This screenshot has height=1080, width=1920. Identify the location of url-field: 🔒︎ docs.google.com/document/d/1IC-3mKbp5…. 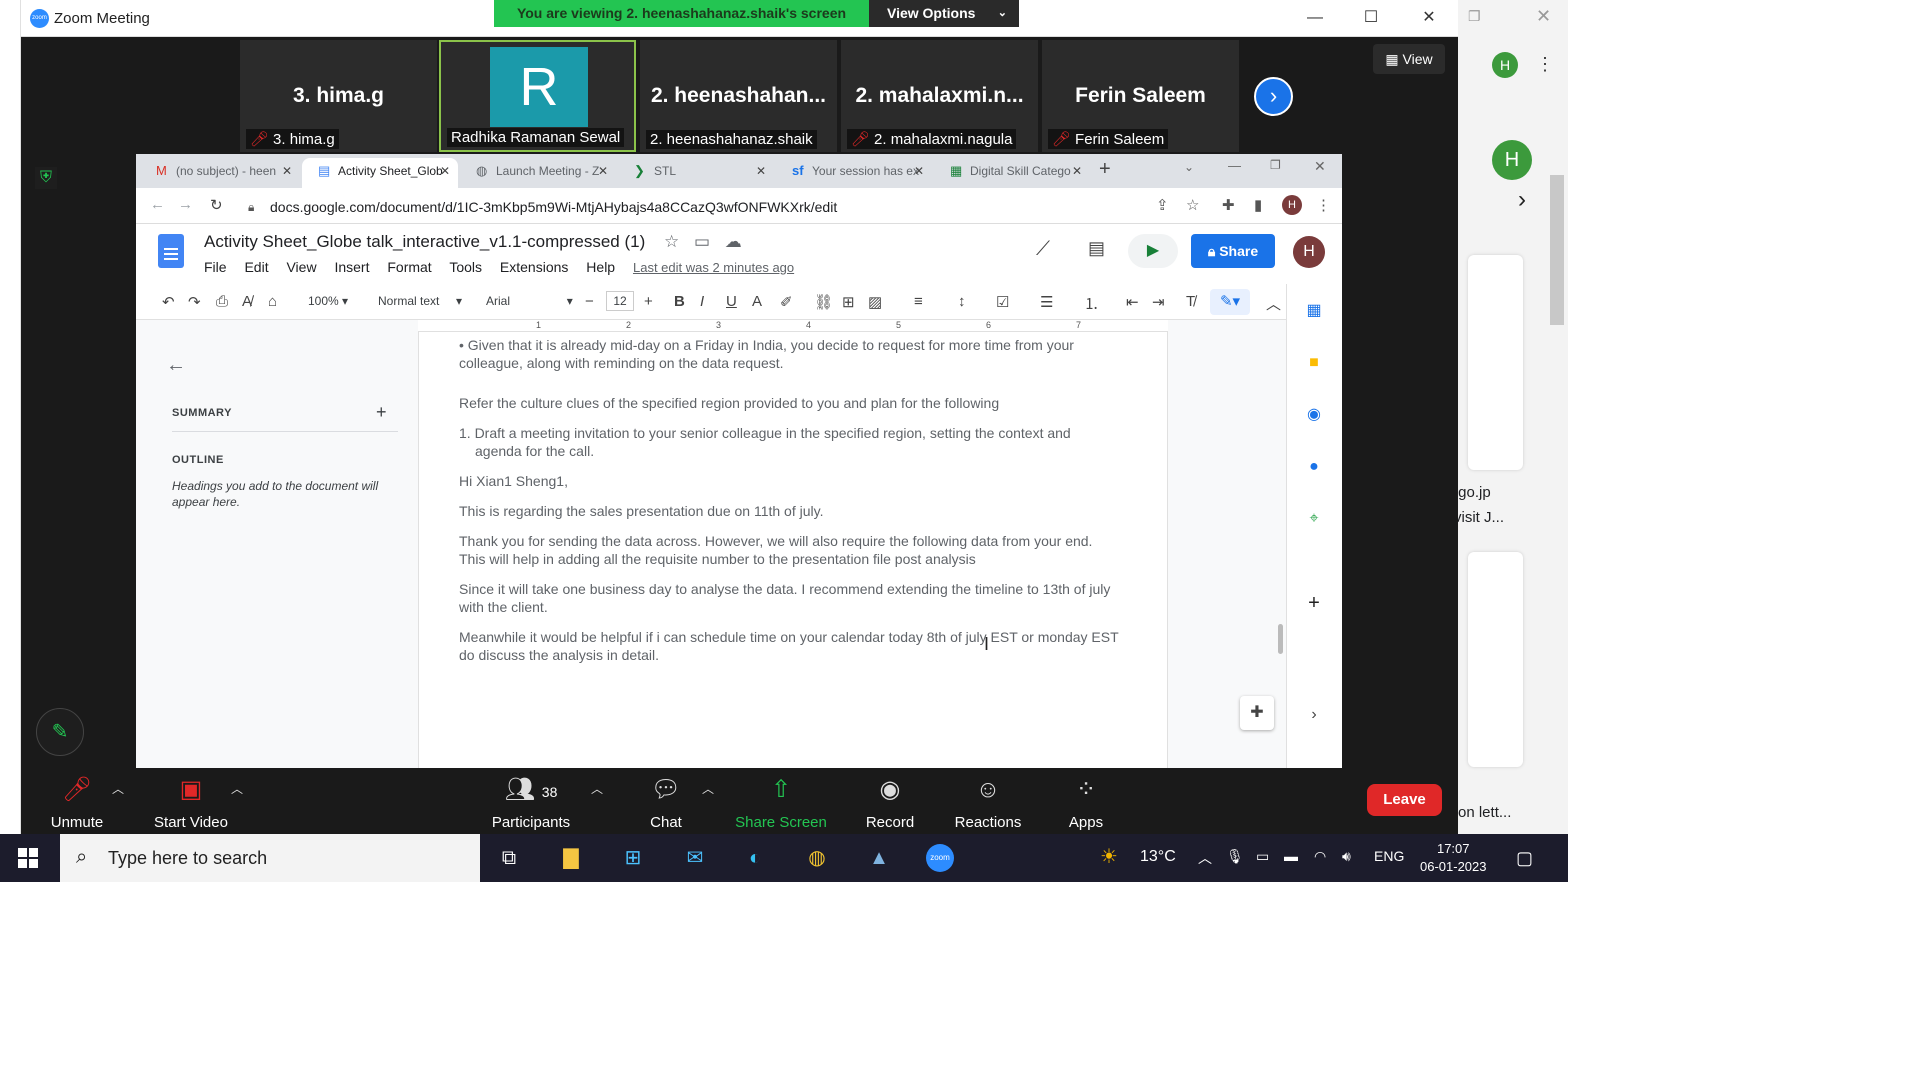
(716, 207).